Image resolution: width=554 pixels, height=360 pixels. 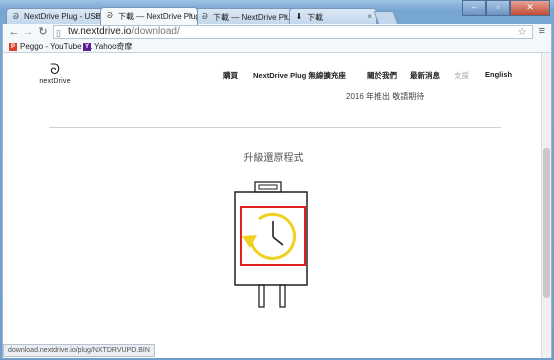 I want to click on page-icon: ▯, so click(x=58, y=33).